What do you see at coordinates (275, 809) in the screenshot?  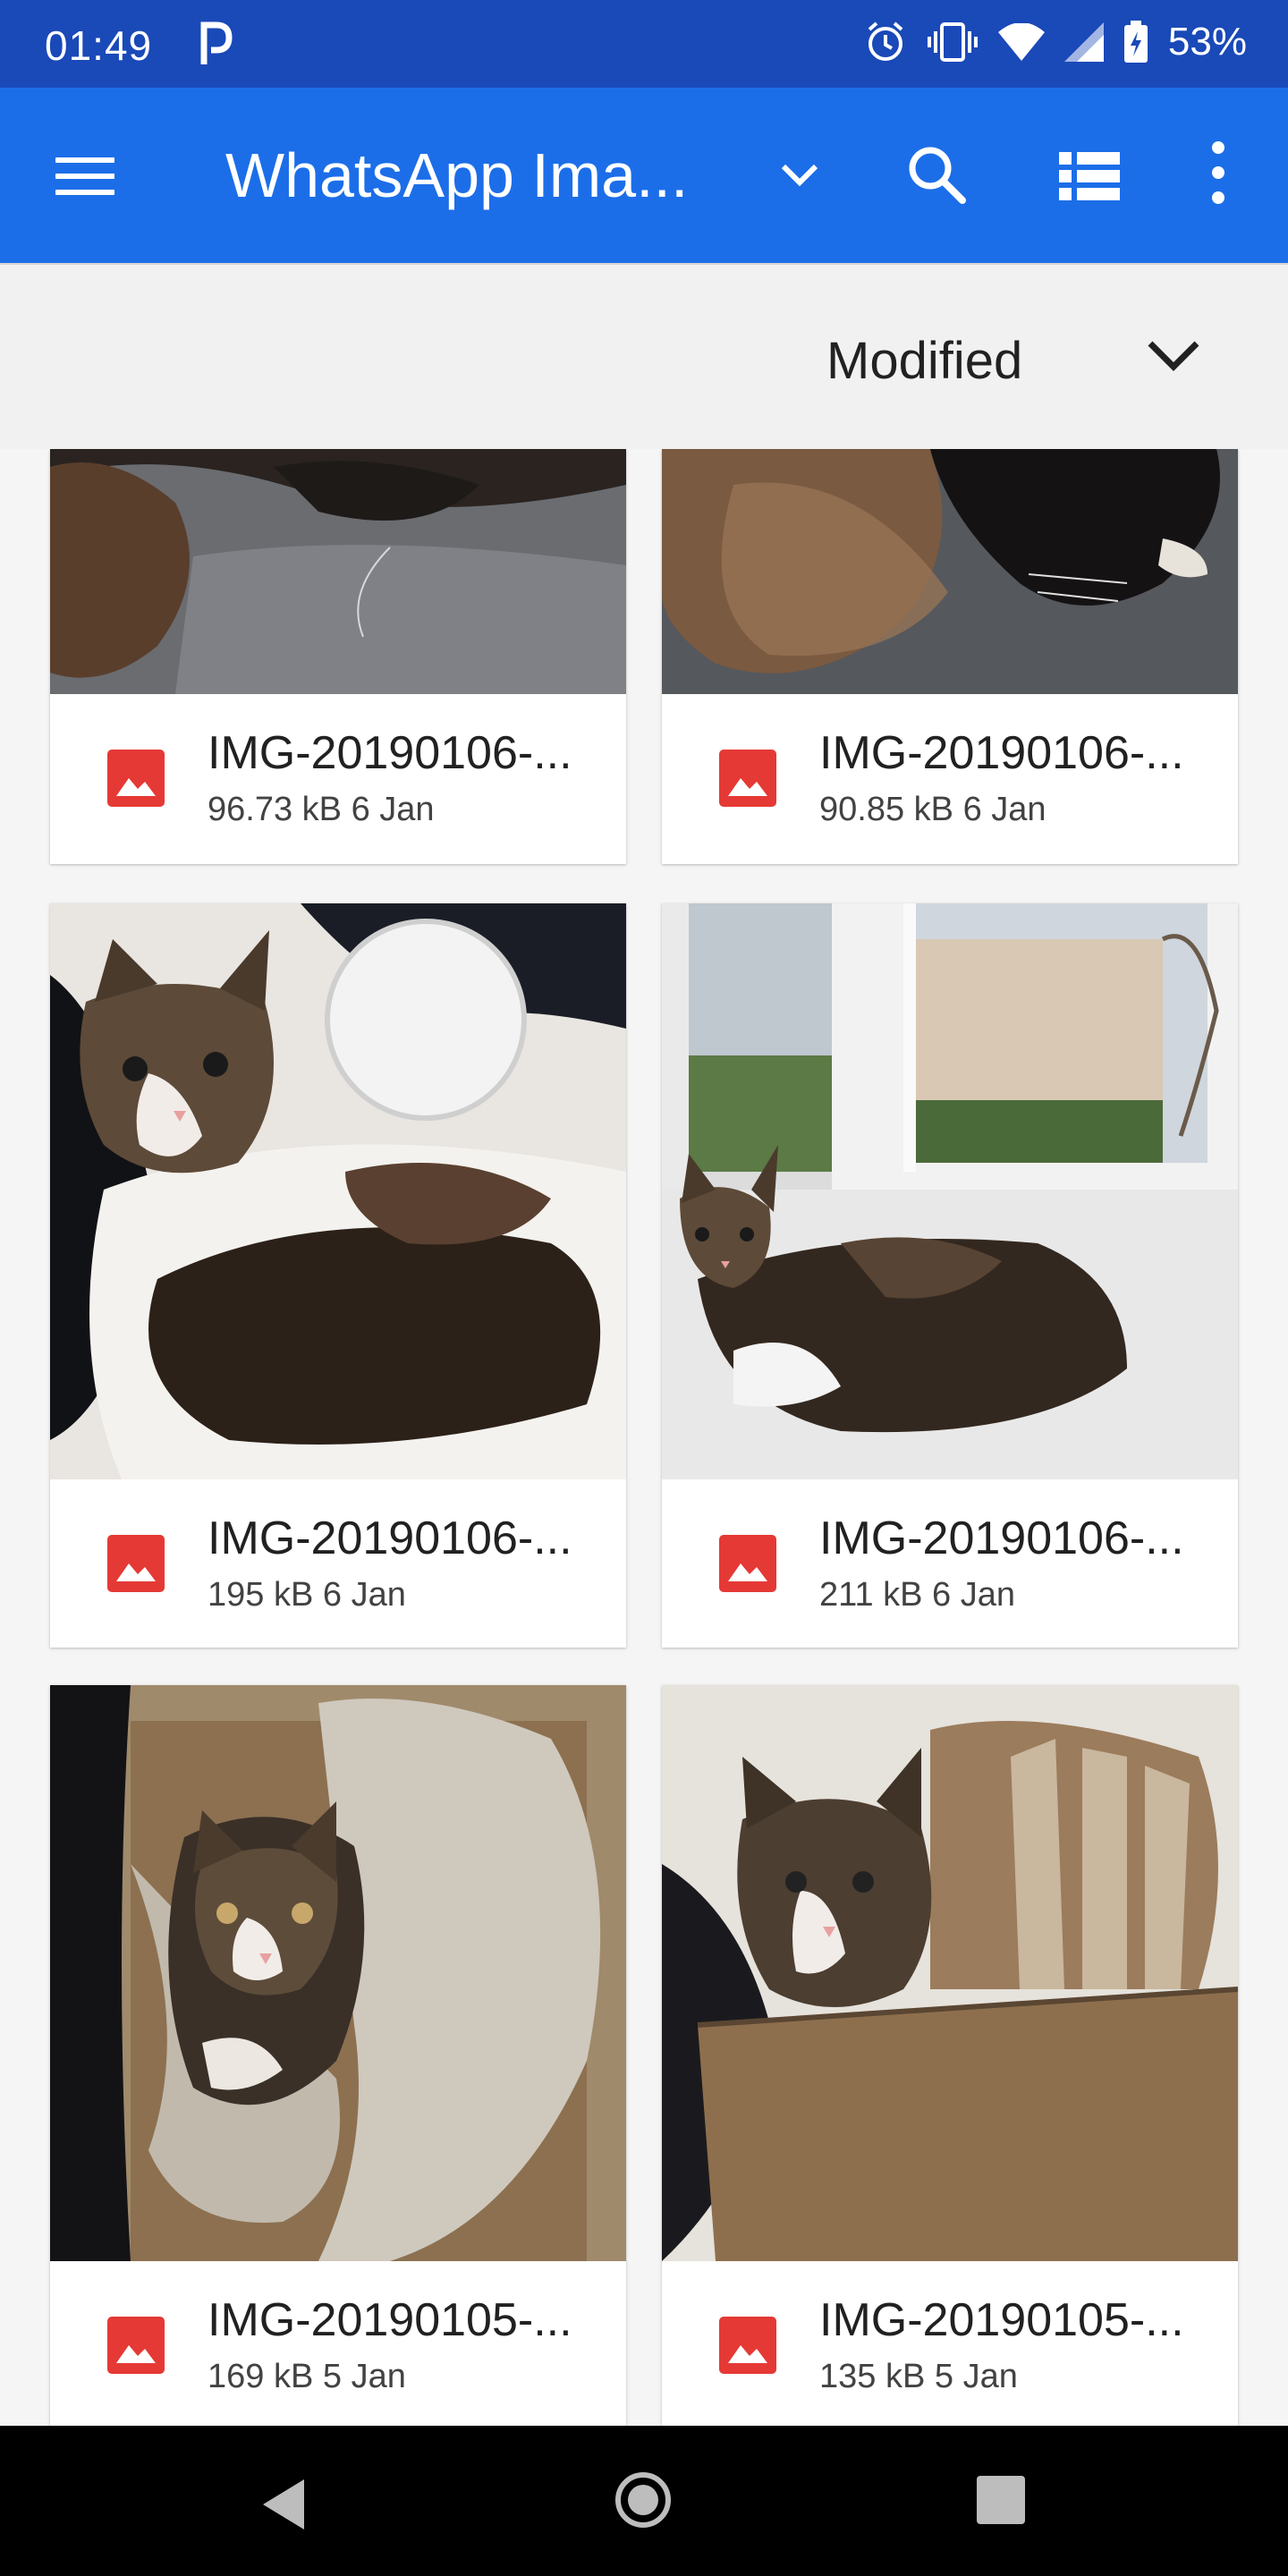 I see `file-size: 96.73 kB` at bounding box center [275, 809].